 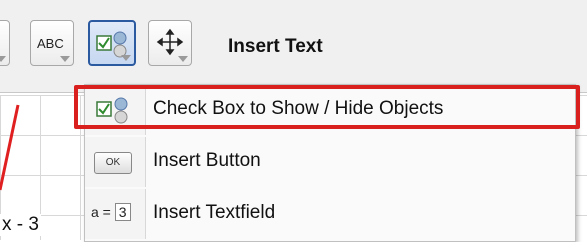 What do you see at coordinates (5, 43) in the screenshot?
I see `tool-button-partial` at bounding box center [5, 43].